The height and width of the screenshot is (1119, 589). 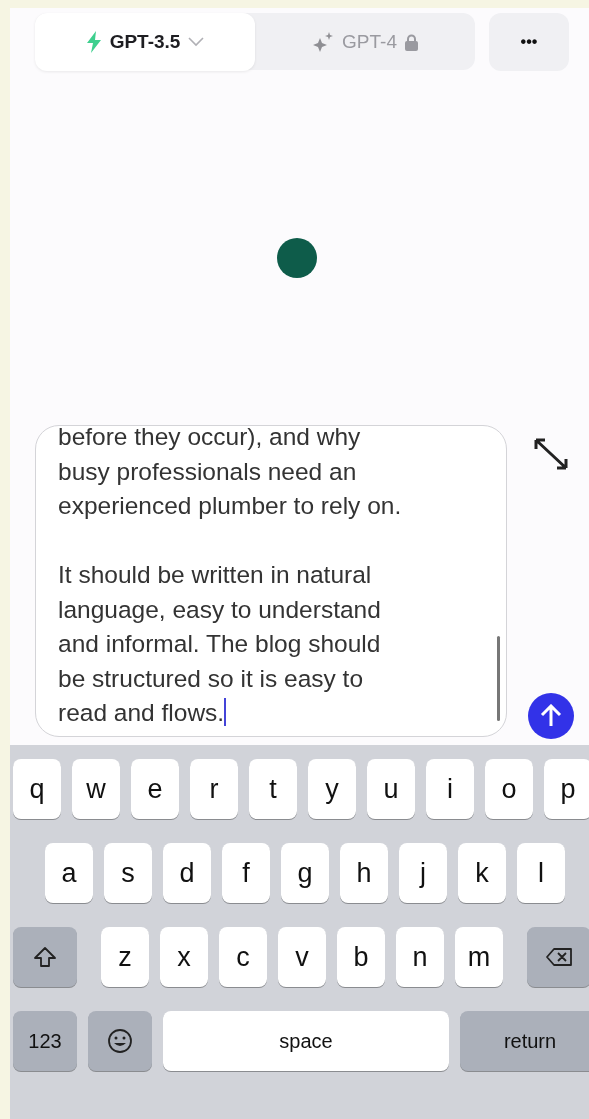 What do you see at coordinates (482, 873) in the screenshot?
I see `letter-key: k` at bounding box center [482, 873].